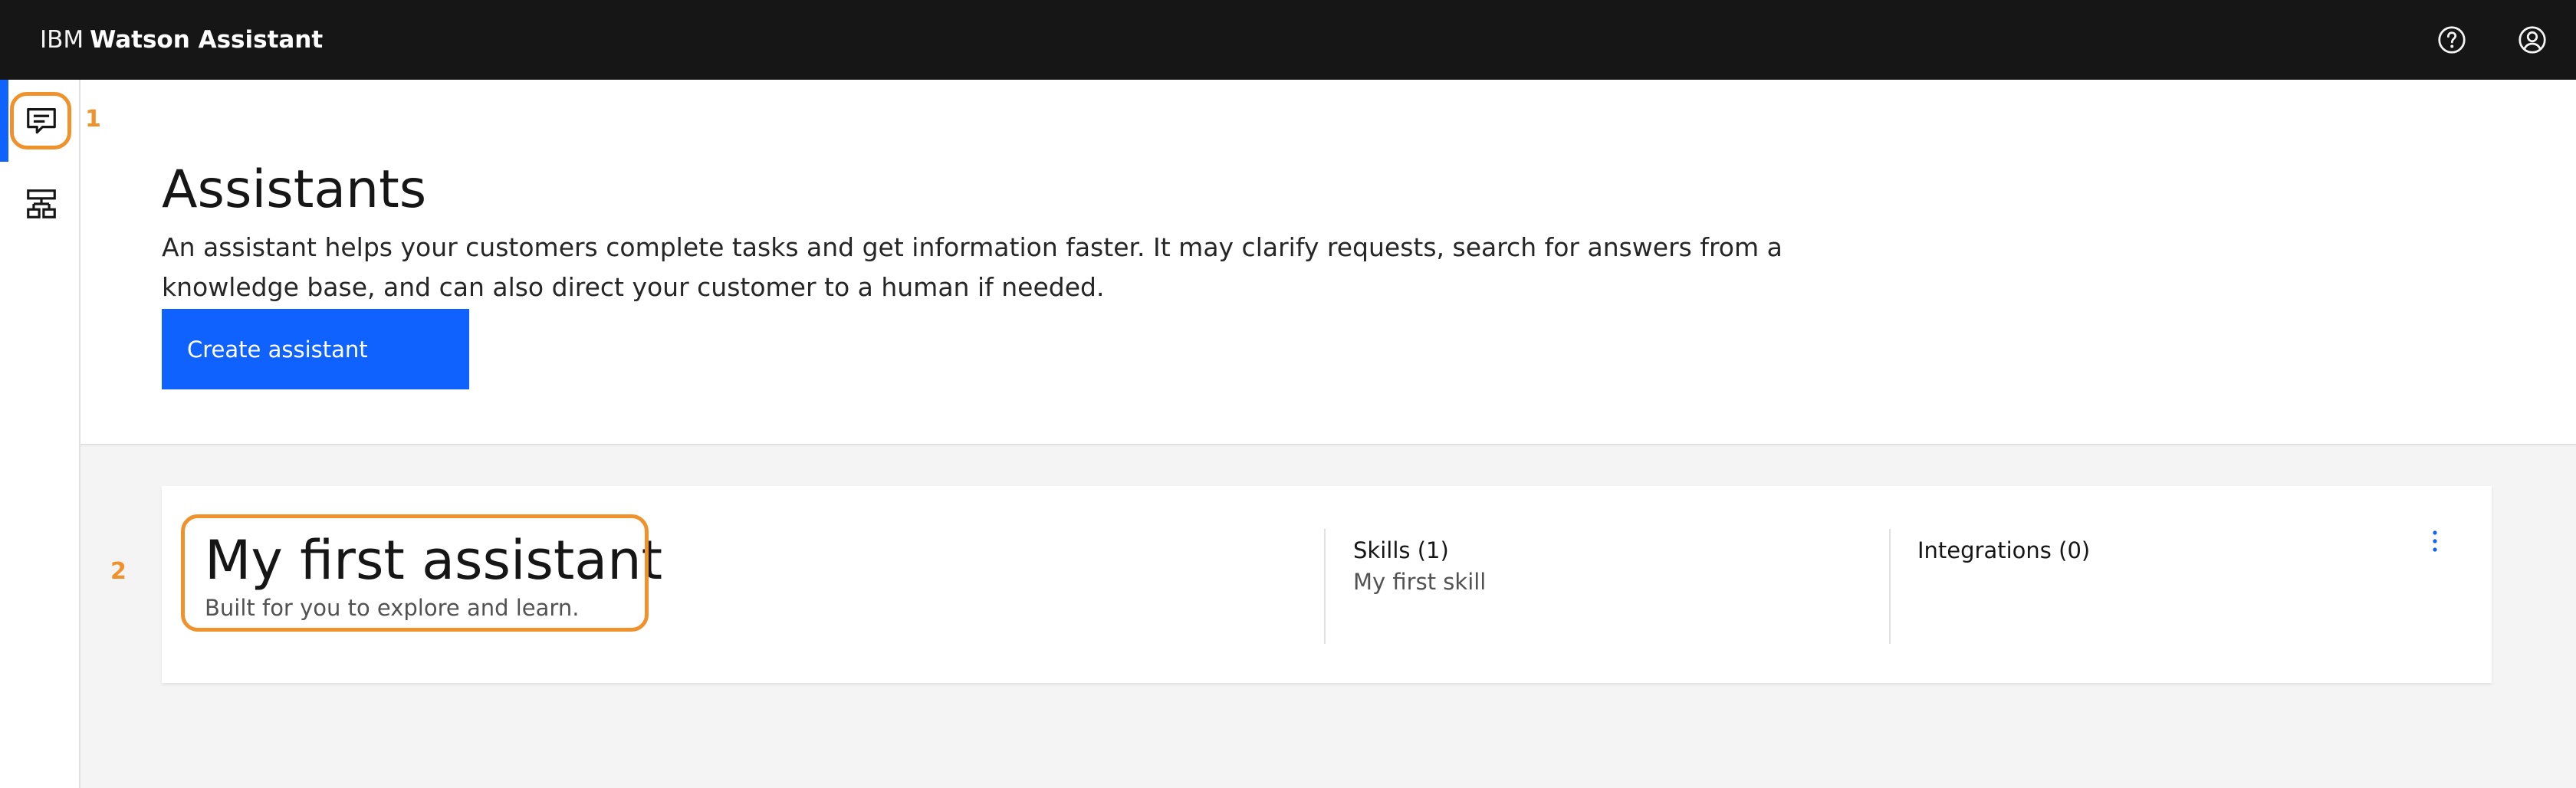  I want to click on page-title: Assistants, so click(294, 189).